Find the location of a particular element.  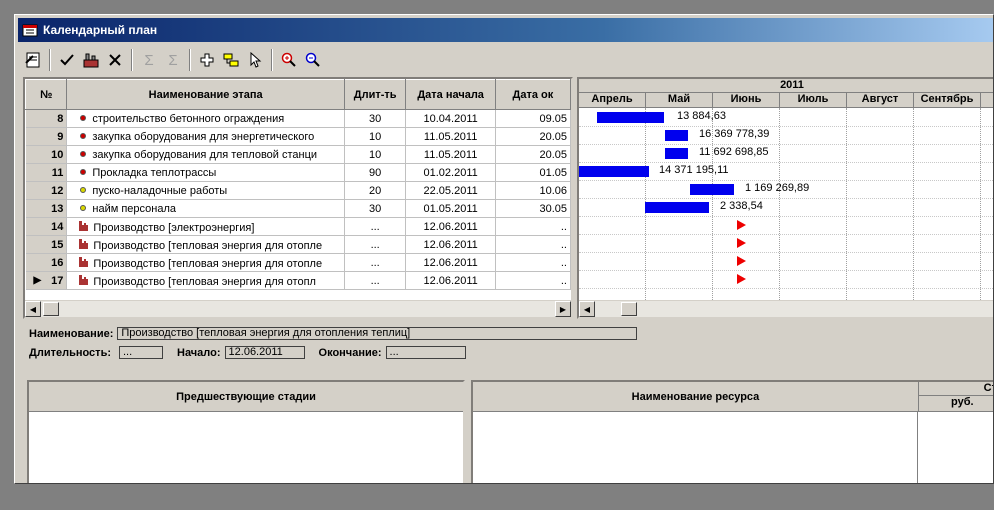

start-field: 12.06.2011 is located at coordinates (264, 352).